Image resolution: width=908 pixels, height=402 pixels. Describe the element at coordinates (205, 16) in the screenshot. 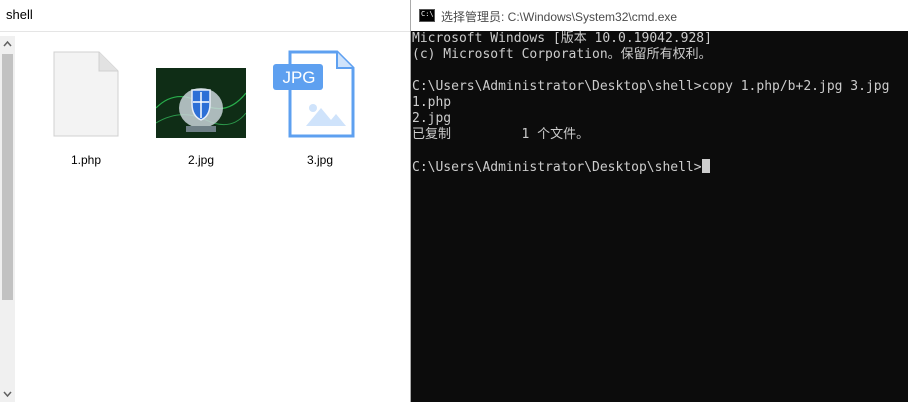

I see `explorer-address: shell` at that location.